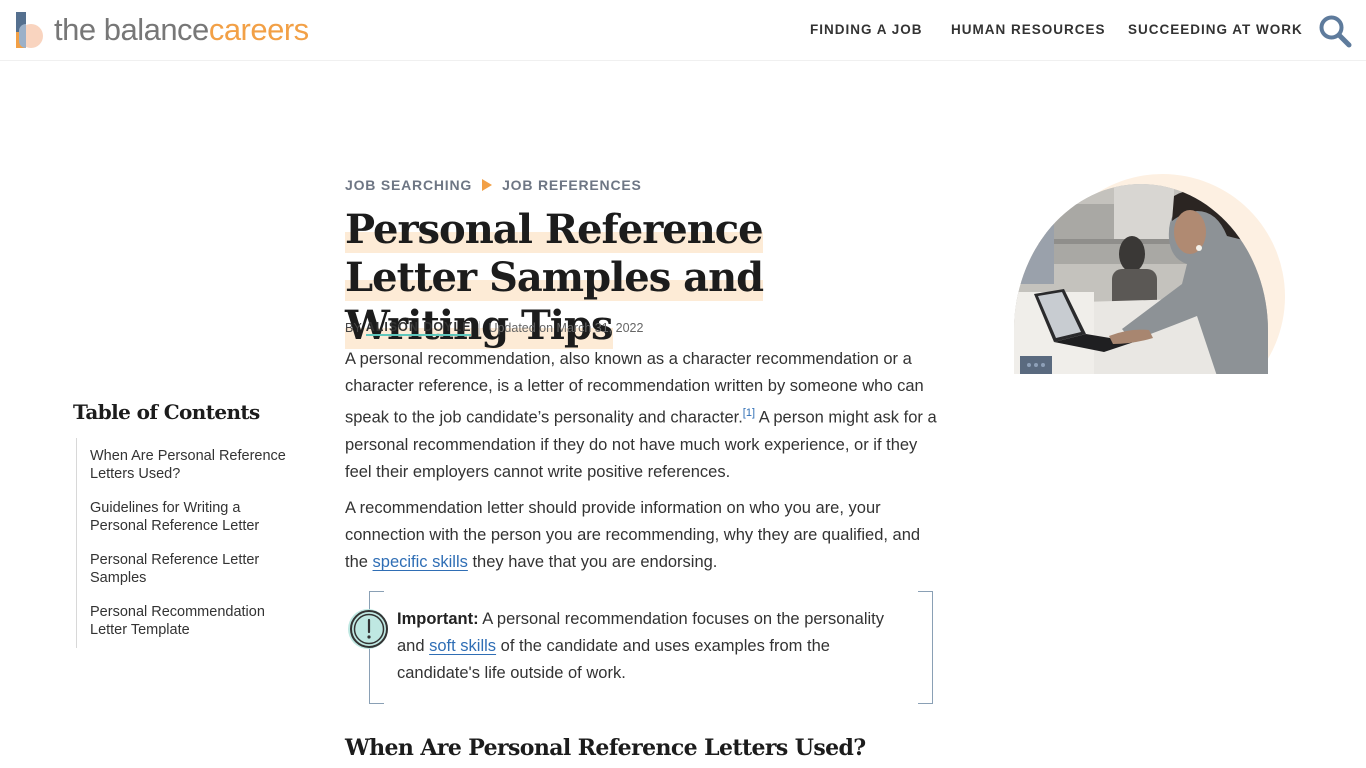  Describe the element at coordinates (1150, 275) in the screenshot. I see `hero-image` at that location.